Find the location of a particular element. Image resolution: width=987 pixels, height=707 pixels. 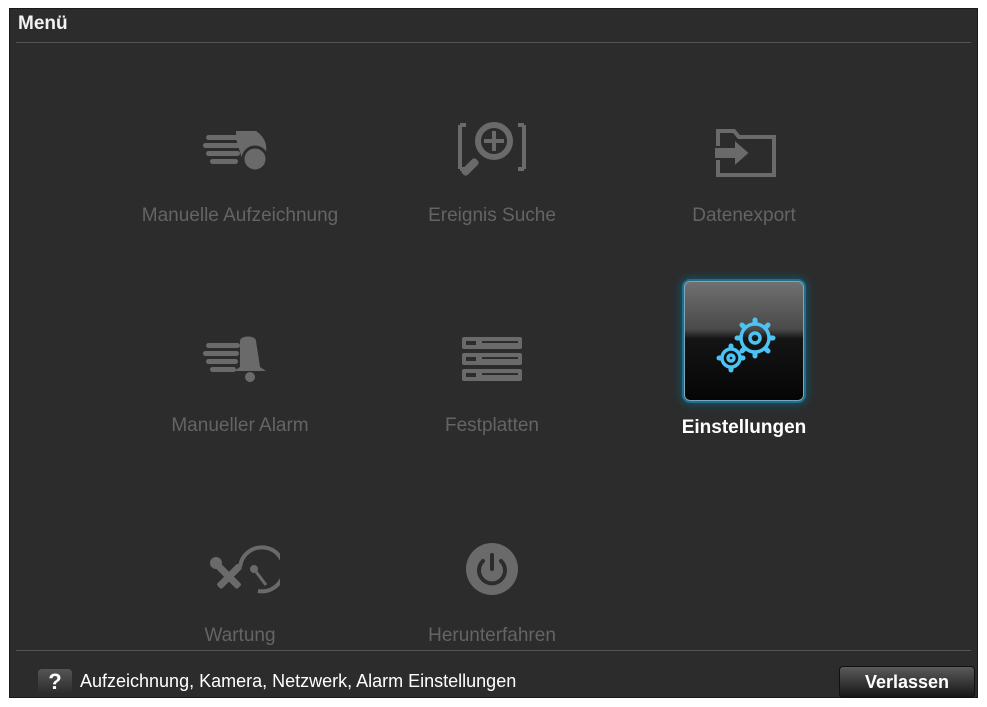

menu-item-manual-recording: Manuelle Aufzeichnung is located at coordinates (240, 164).